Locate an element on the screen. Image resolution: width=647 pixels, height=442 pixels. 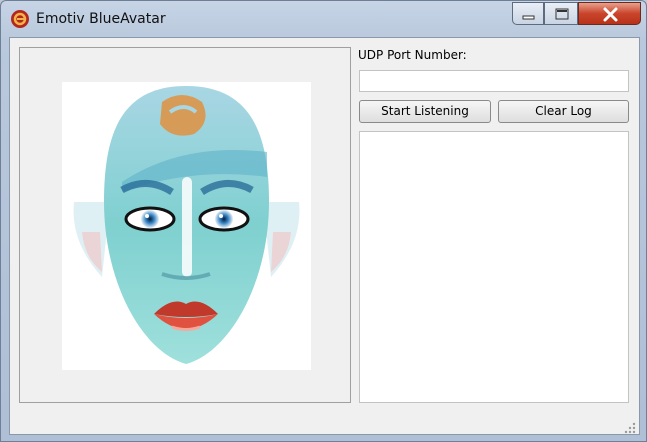
window-title: Emotiv BlueAvatar is located at coordinates (101, 19).